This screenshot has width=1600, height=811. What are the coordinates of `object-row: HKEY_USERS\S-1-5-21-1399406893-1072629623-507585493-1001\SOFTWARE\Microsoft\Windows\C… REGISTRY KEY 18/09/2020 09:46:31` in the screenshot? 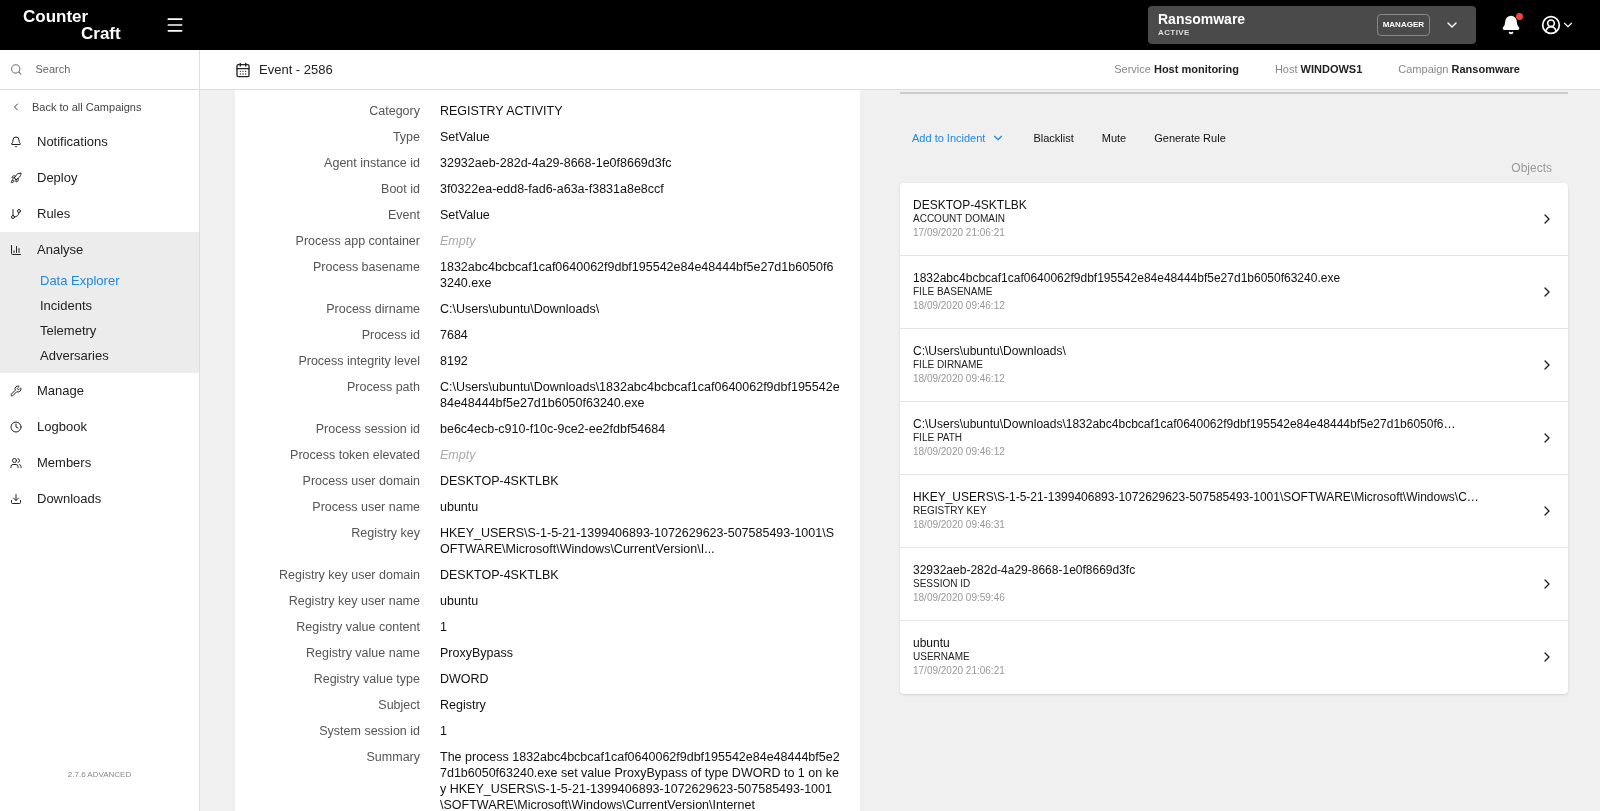 It's located at (1234, 511).